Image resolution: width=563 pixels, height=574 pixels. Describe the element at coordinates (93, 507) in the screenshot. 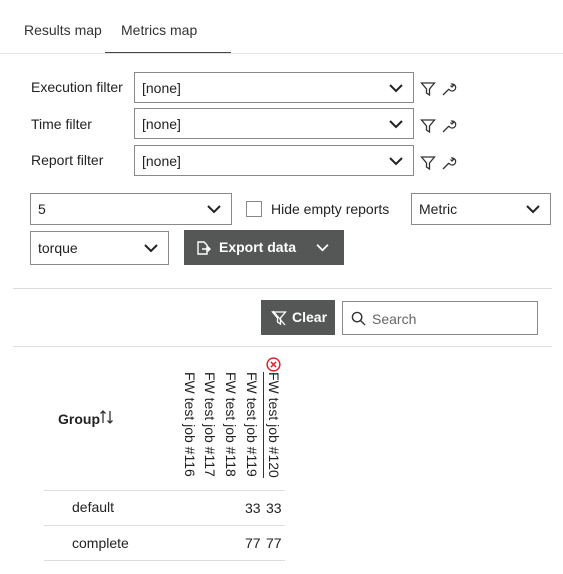

I see `row-group-default: default` at that location.